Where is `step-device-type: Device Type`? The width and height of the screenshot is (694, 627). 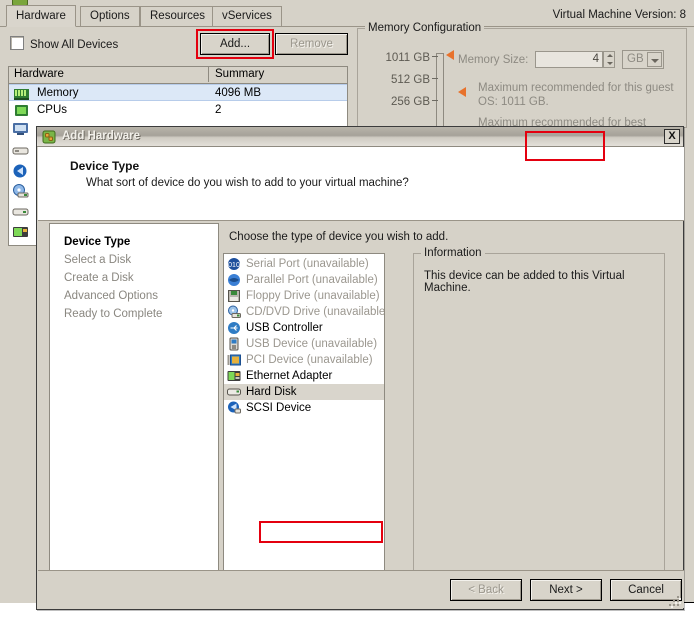 step-device-type: Device Type is located at coordinates (97, 242).